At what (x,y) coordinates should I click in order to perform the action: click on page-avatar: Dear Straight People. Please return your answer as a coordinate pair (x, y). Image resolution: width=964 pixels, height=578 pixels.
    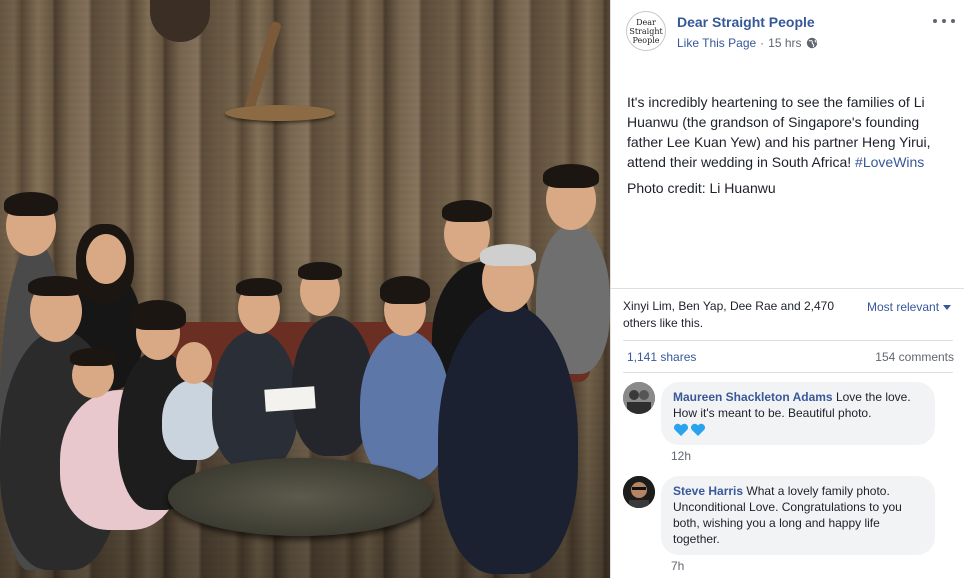
    Looking at the image, I should click on (646, 31).